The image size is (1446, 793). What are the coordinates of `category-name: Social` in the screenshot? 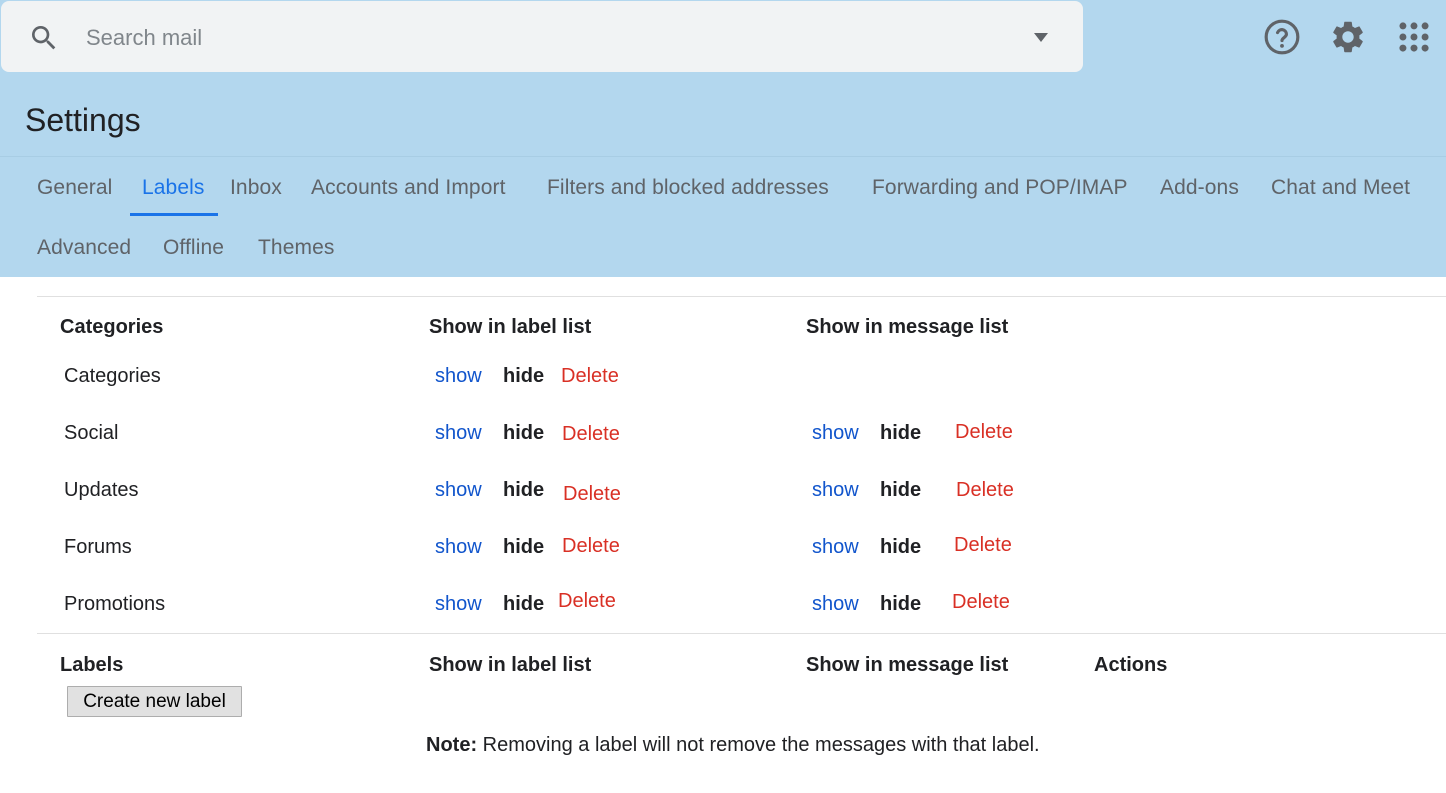 It's located at (91, 433).